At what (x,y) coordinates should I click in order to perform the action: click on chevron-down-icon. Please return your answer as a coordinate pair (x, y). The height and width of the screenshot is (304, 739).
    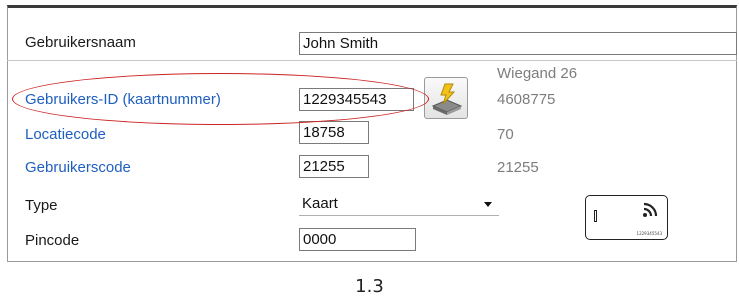
    Looking at the image, I should click on (488, 204).